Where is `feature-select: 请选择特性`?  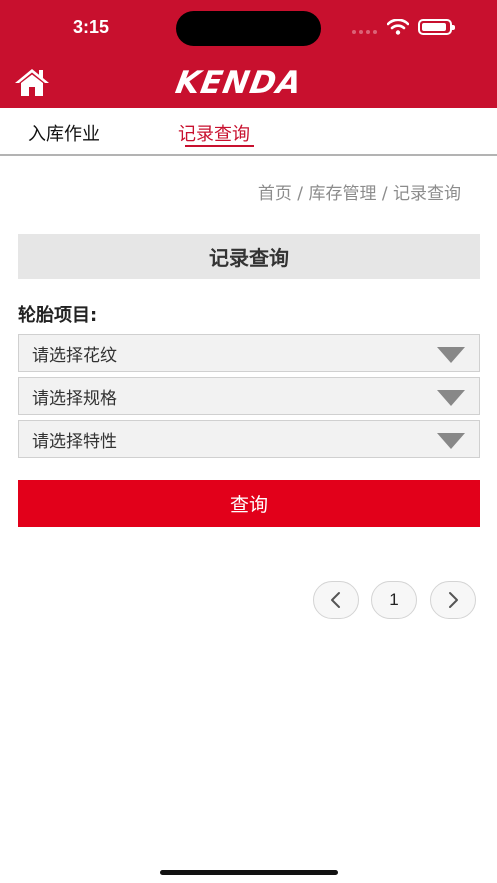
feature-select: 请选择特性 is located at coordinates (249, 439).